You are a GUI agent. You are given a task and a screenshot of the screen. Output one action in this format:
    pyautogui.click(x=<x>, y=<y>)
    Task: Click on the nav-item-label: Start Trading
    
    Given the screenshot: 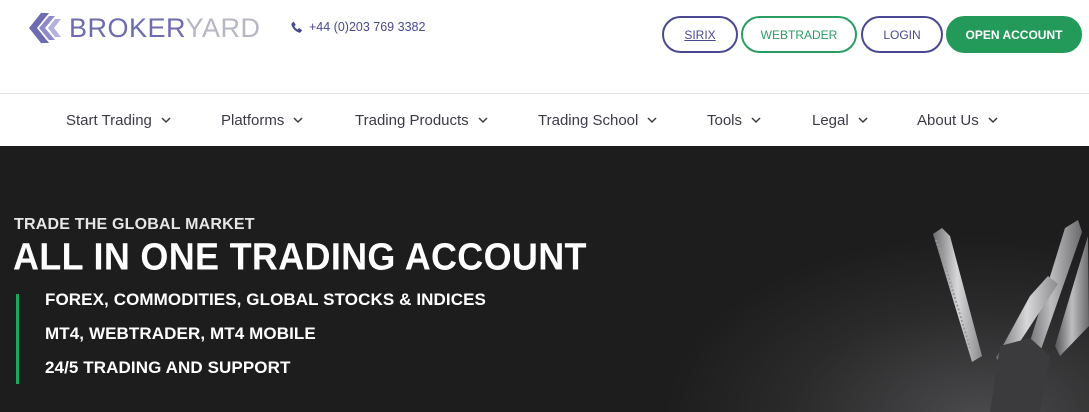 What is the action you would take?
    pyautogui.click(x=109, y=120)
    